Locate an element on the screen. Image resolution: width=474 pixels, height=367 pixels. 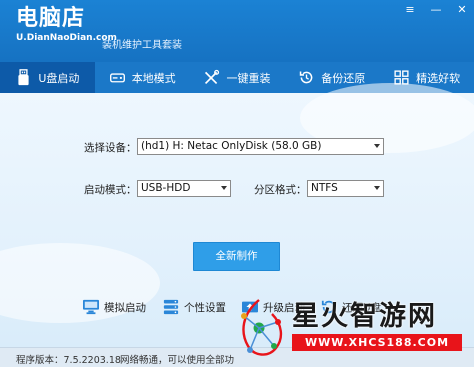
boot-mode-select: USB-HDD is located at coordinates (184, 188).